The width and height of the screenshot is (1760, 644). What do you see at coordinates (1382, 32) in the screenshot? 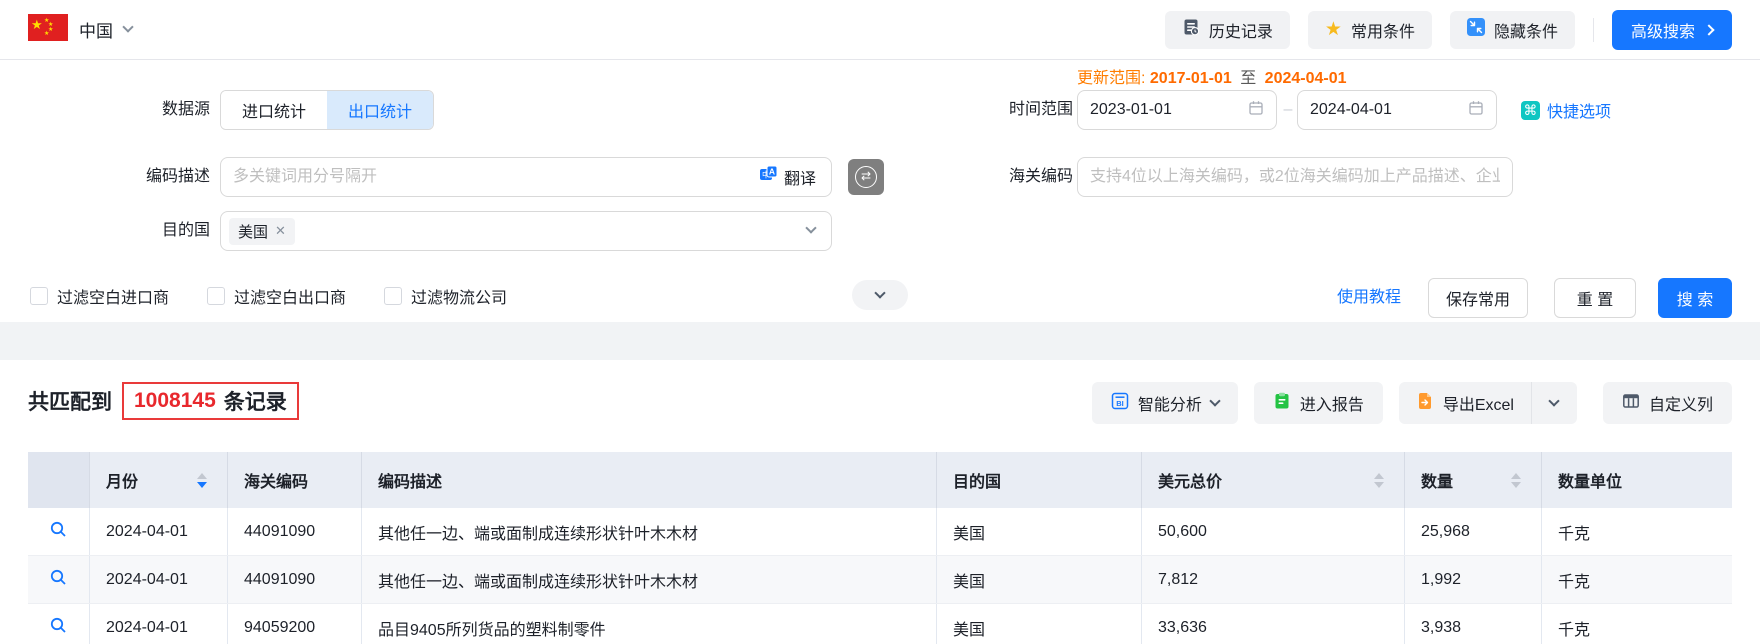
I see `favorites-label: 常用条件` at bounding box center [1382, 32].